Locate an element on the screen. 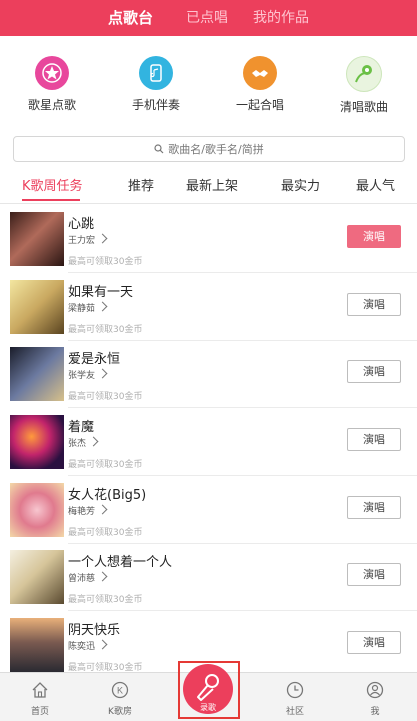  song-artist: 梅艳芳 is located at coordinates (88, 510).